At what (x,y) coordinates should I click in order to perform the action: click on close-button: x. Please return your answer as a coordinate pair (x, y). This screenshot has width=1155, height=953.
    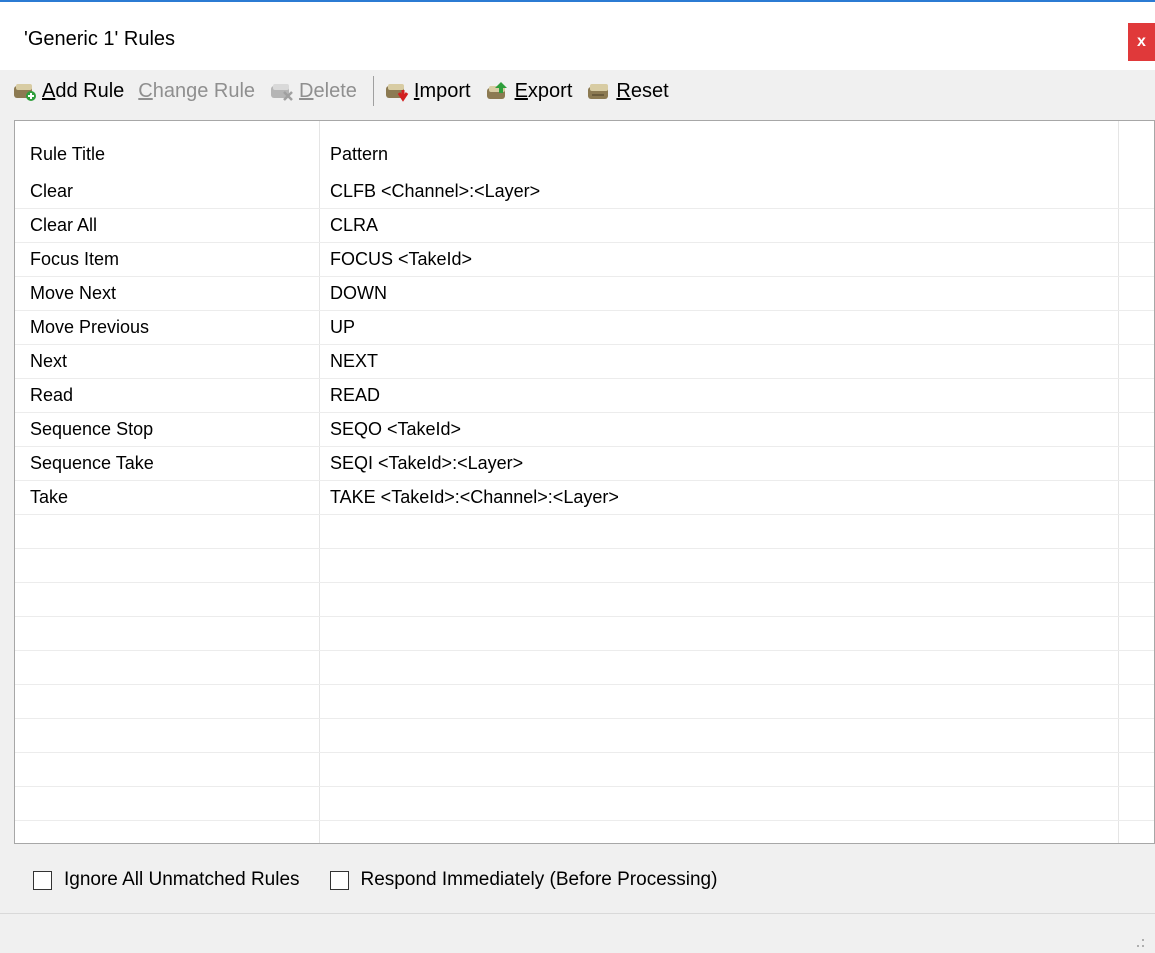
    Looking at the image, I should click on (1141, 42).